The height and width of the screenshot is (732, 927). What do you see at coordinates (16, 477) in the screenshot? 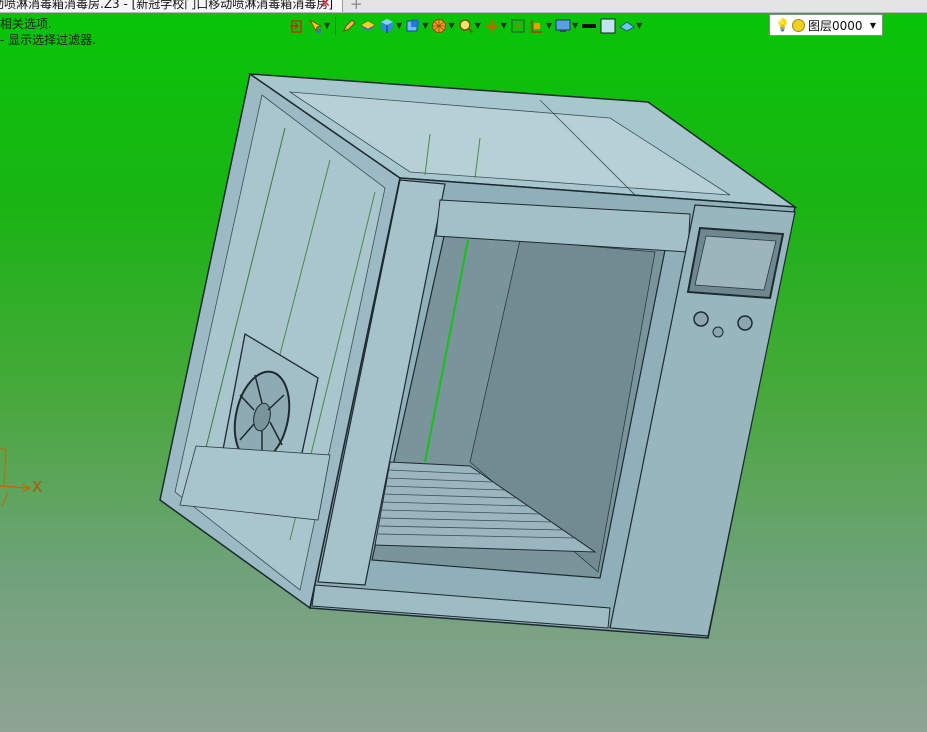
I see `axis-triad` at bounding box center [16, 477].